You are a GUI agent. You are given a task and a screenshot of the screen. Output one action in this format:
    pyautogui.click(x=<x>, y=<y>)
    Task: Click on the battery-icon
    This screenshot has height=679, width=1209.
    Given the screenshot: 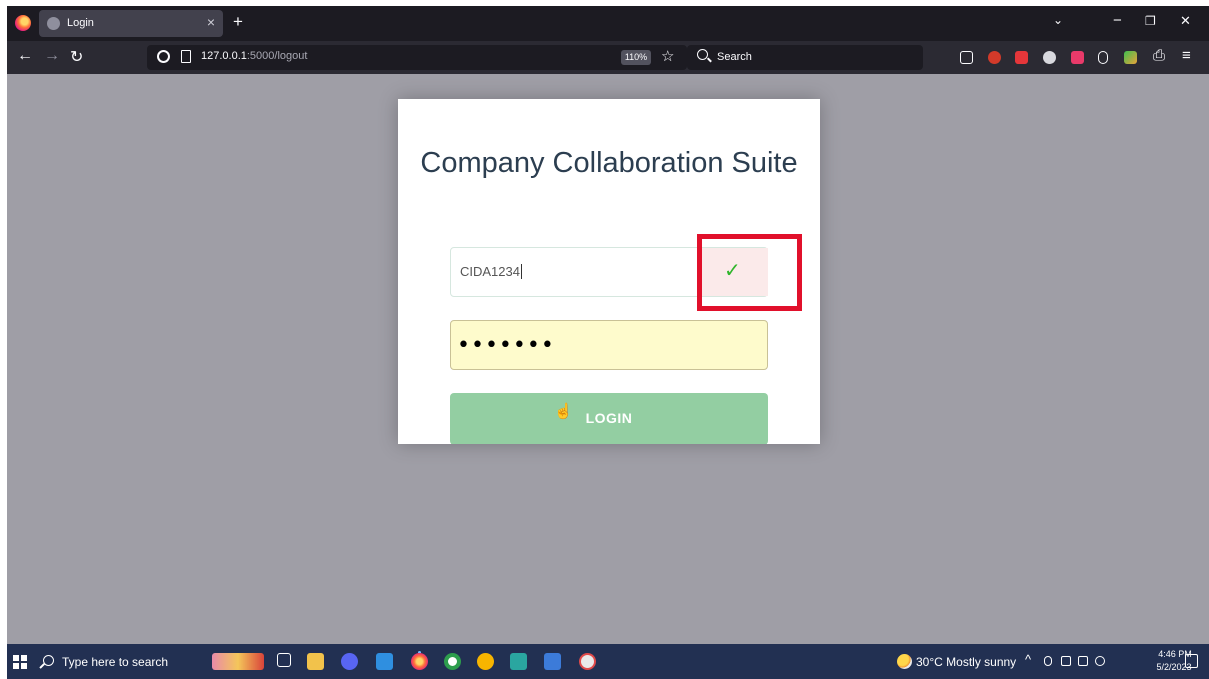 What is the action you would take?
    pyautogui.click(x=1066, y=661)
    